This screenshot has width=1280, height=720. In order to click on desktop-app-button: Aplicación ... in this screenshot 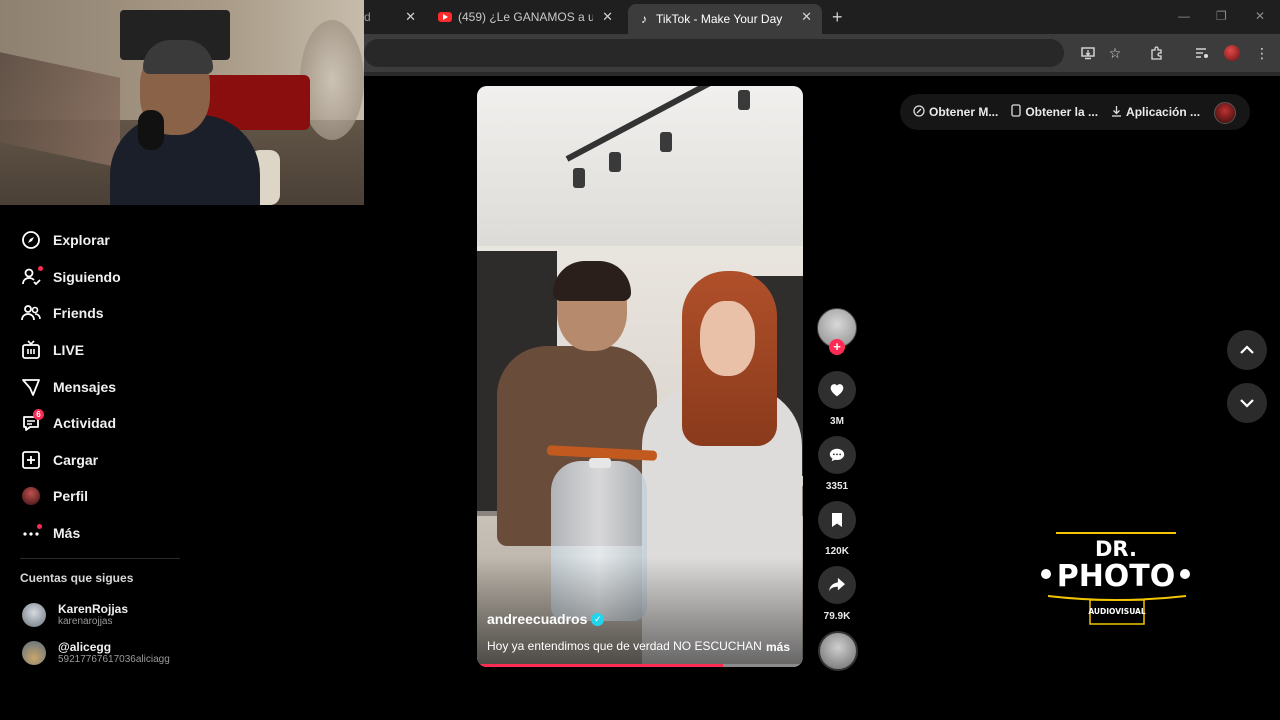, I will do `click(1155, 112)`.